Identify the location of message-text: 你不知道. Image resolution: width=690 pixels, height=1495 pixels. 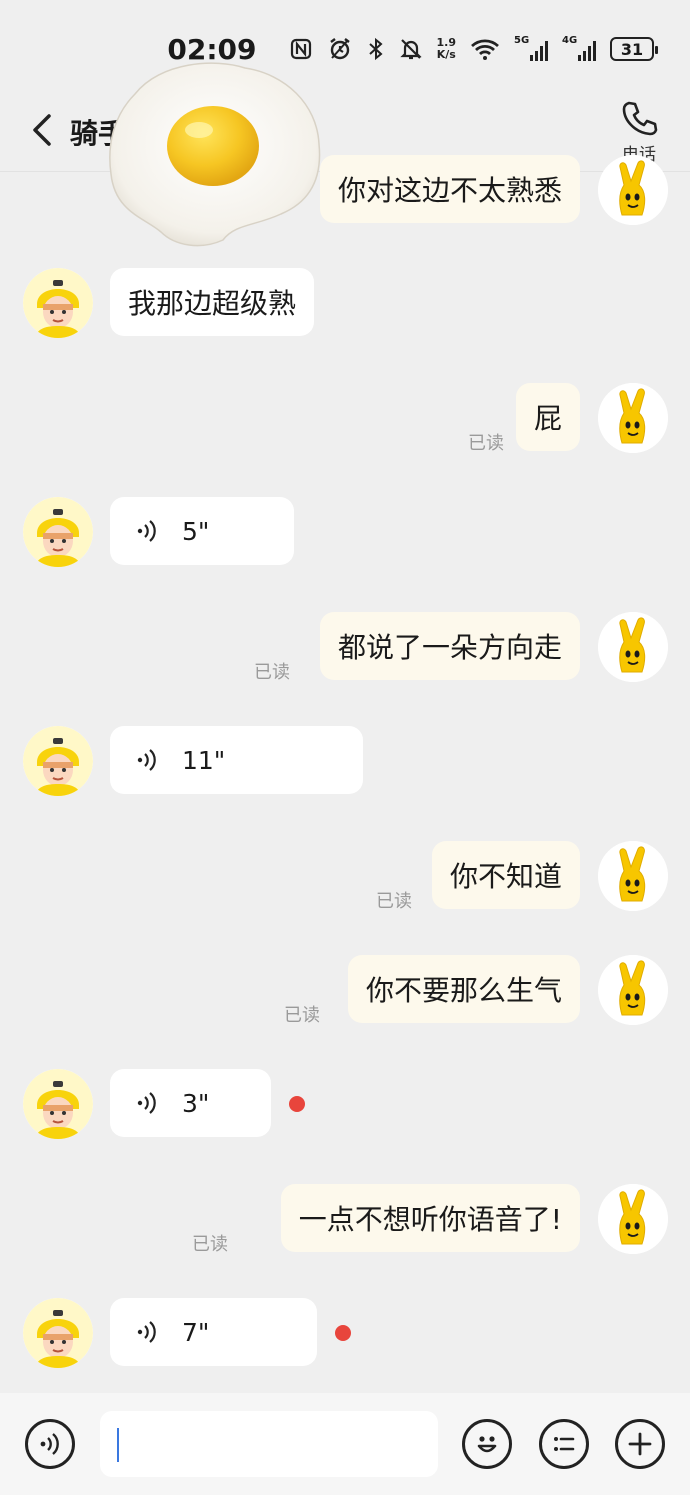
(505, 876).